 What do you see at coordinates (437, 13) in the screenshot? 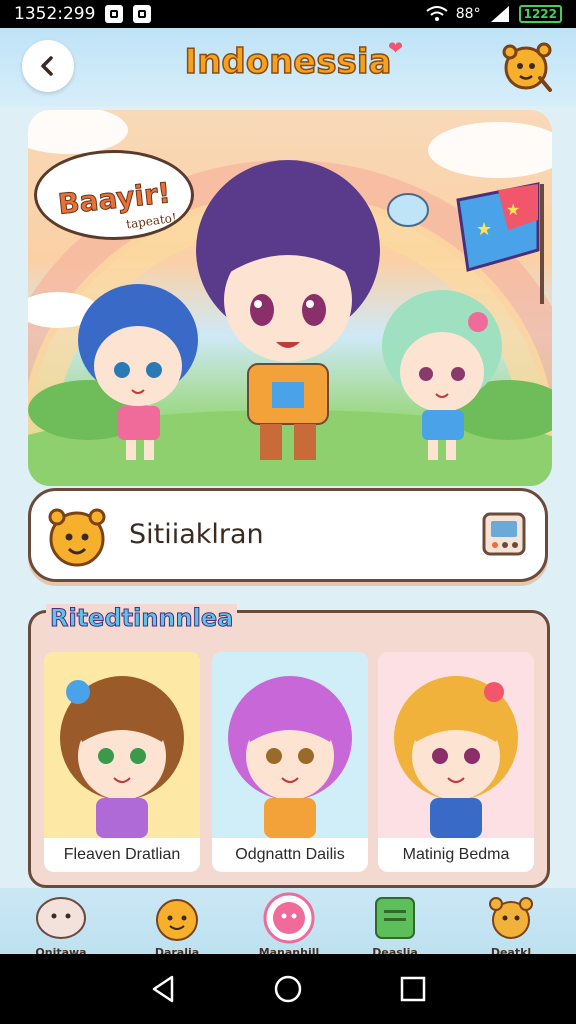
I see `wifi-icon` at bounding box center [437, 13].